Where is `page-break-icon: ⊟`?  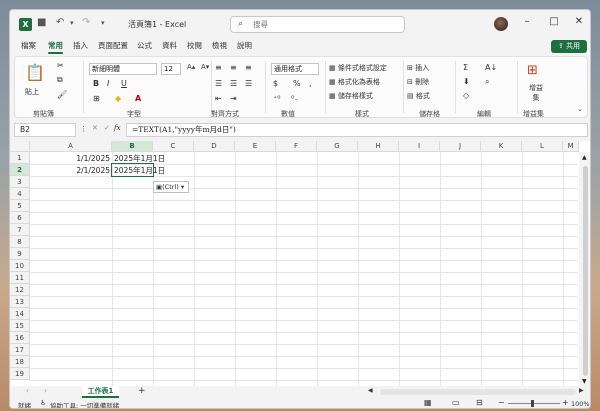
page-break-icon: ⊟ is located at coordinates (479, 402).